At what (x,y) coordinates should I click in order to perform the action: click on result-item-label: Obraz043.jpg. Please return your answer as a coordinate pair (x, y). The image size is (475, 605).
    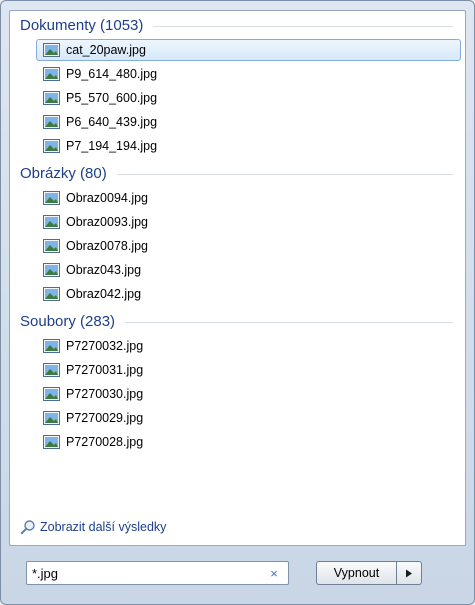
    Looking at the image, I should click on (104, 270).